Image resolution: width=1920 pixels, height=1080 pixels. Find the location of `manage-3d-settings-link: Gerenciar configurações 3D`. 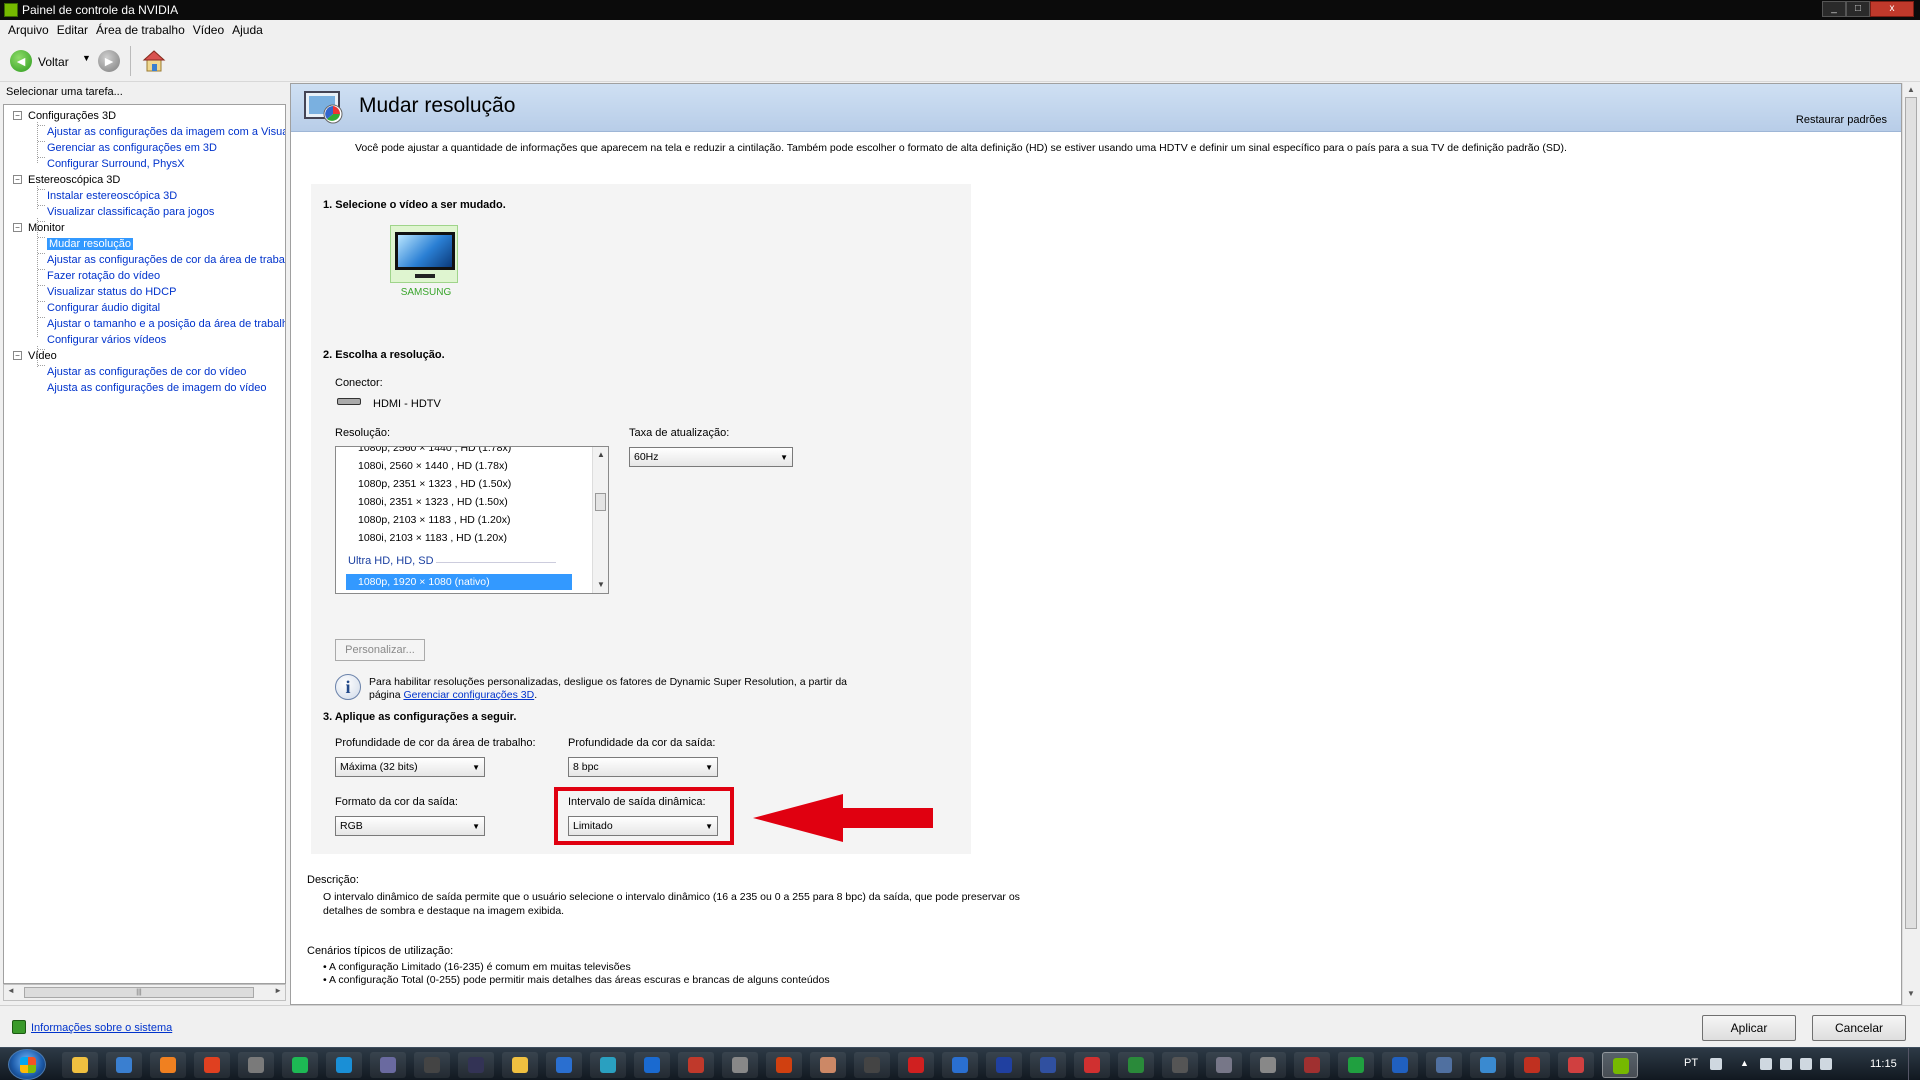

manage-3d-settings-link: Gerenciar configurações 3D is located at coordinates (468, 695).